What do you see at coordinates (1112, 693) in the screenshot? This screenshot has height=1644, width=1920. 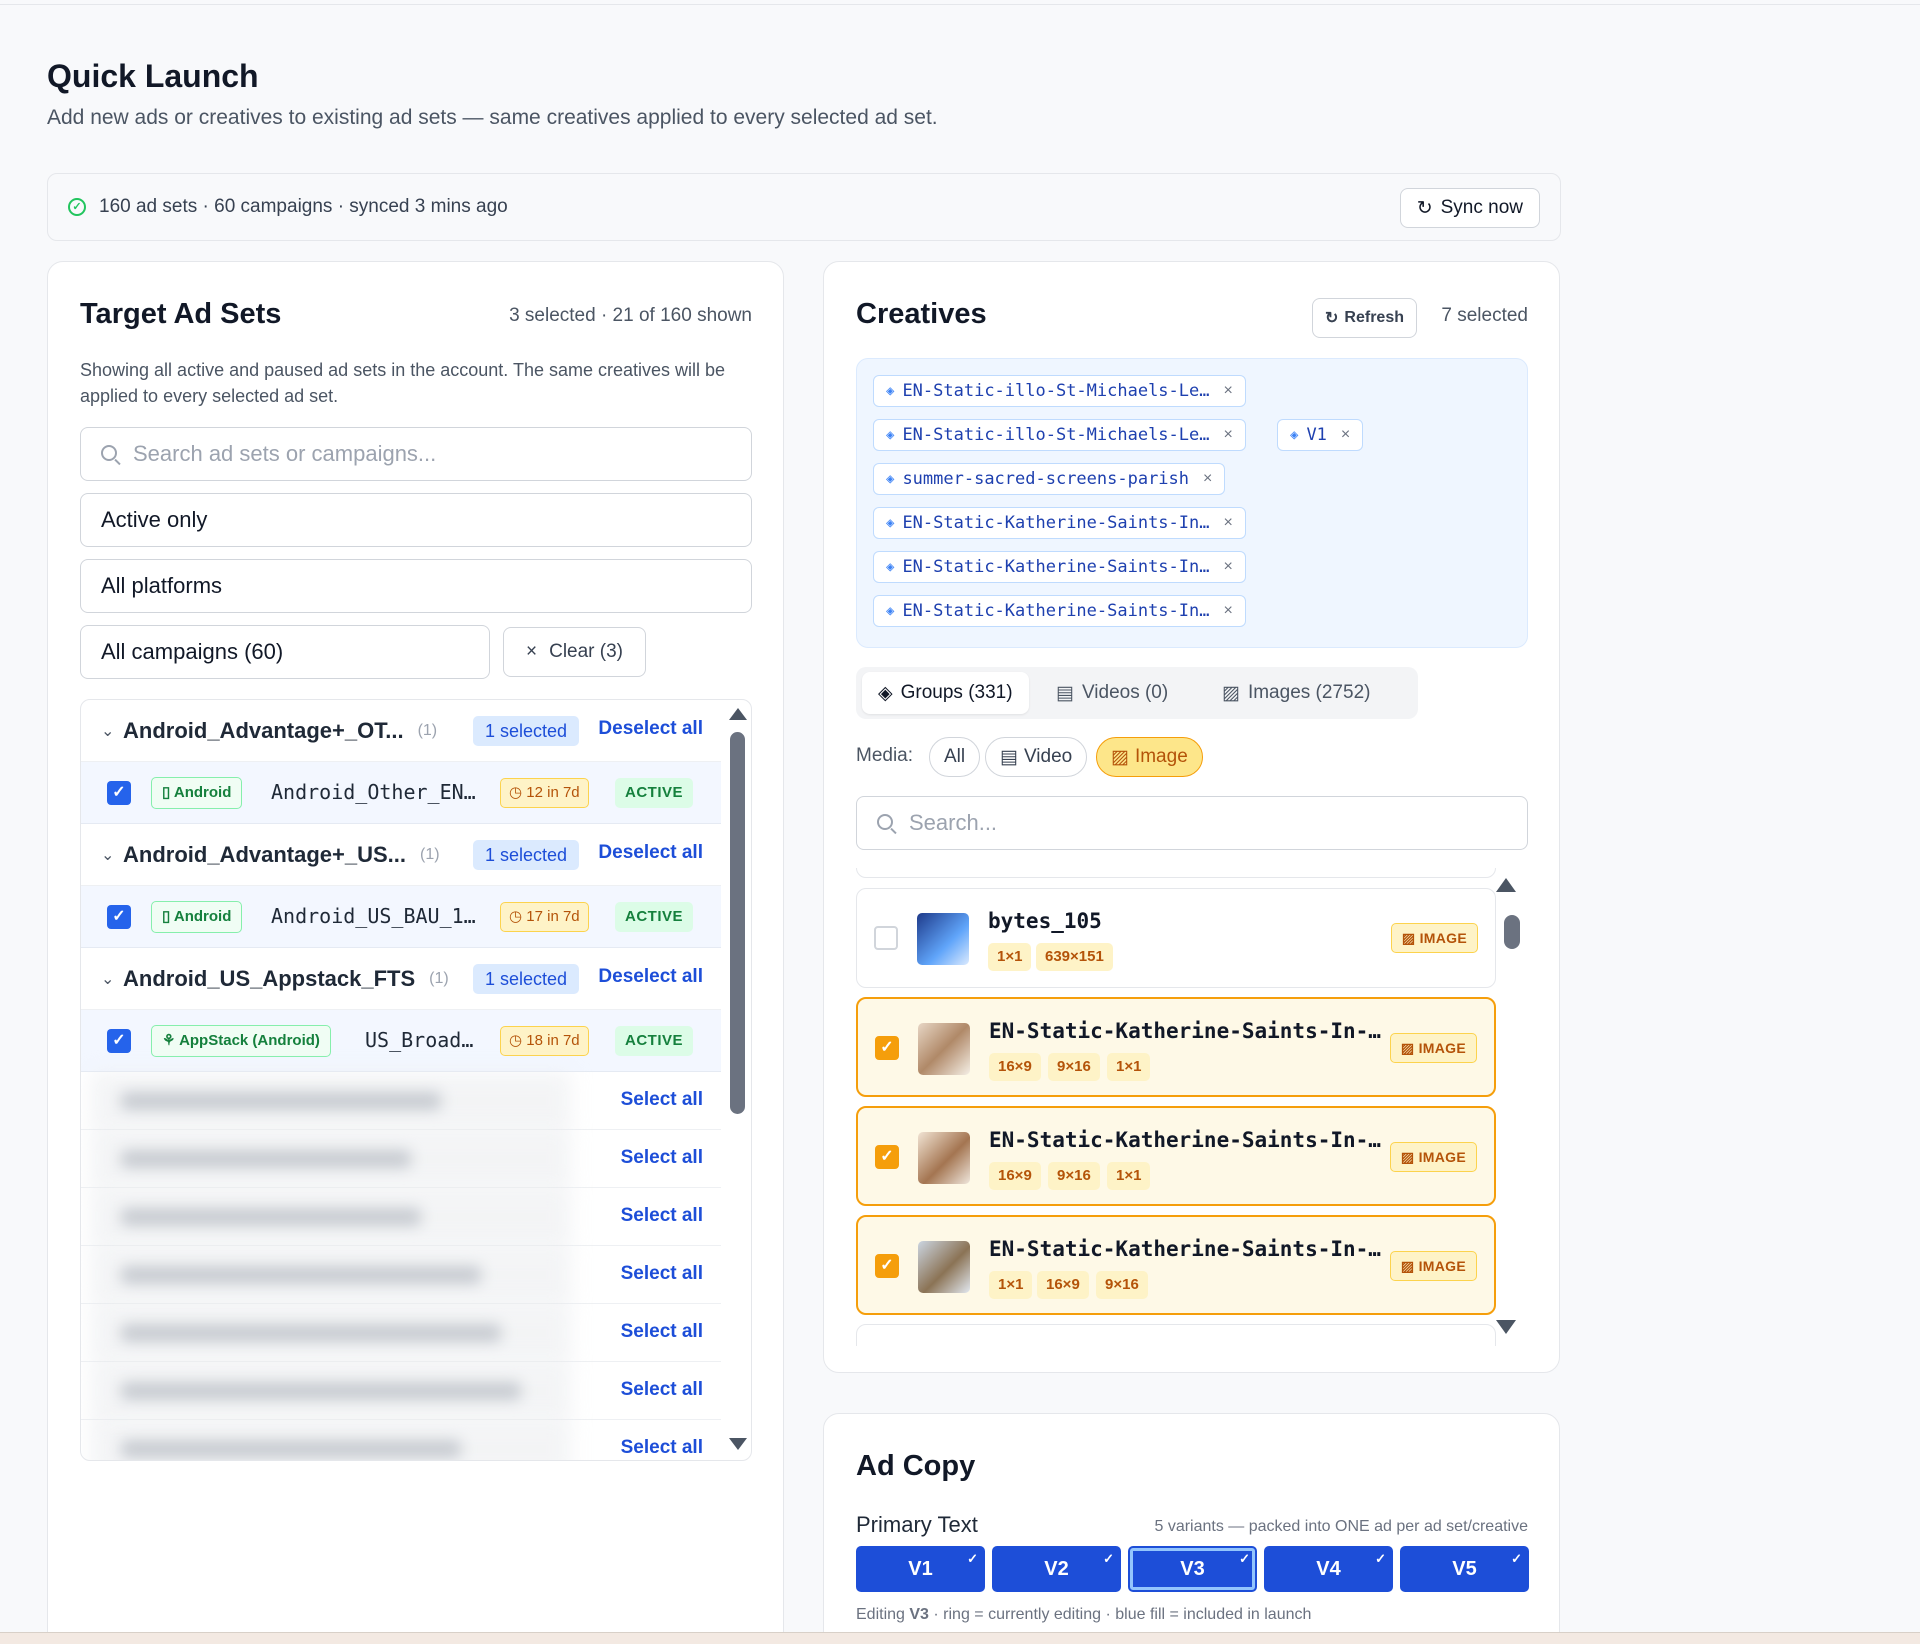 I see `tab-videos: ▤ Videos (0)` at bounding box center [1112, 693].